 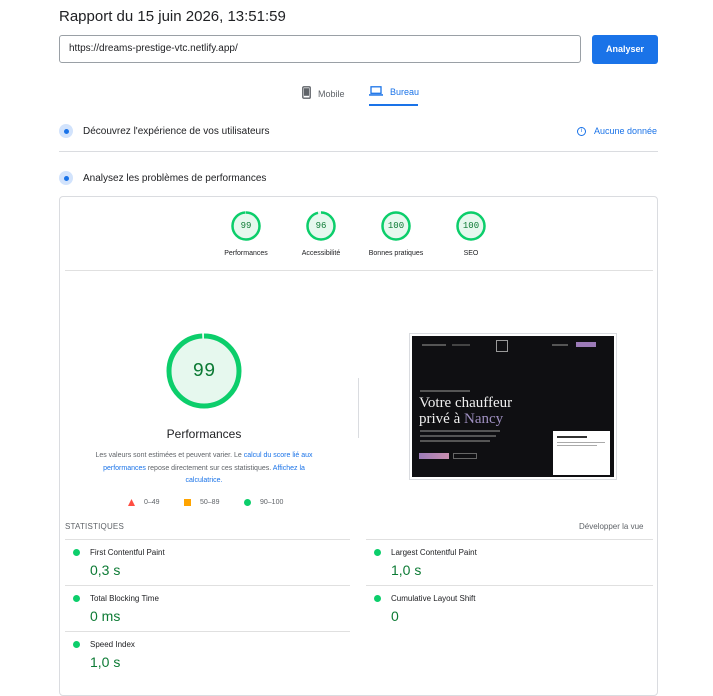 I want to click on metric-value-fcp: 0,3 s, so click(x=105, y=570).